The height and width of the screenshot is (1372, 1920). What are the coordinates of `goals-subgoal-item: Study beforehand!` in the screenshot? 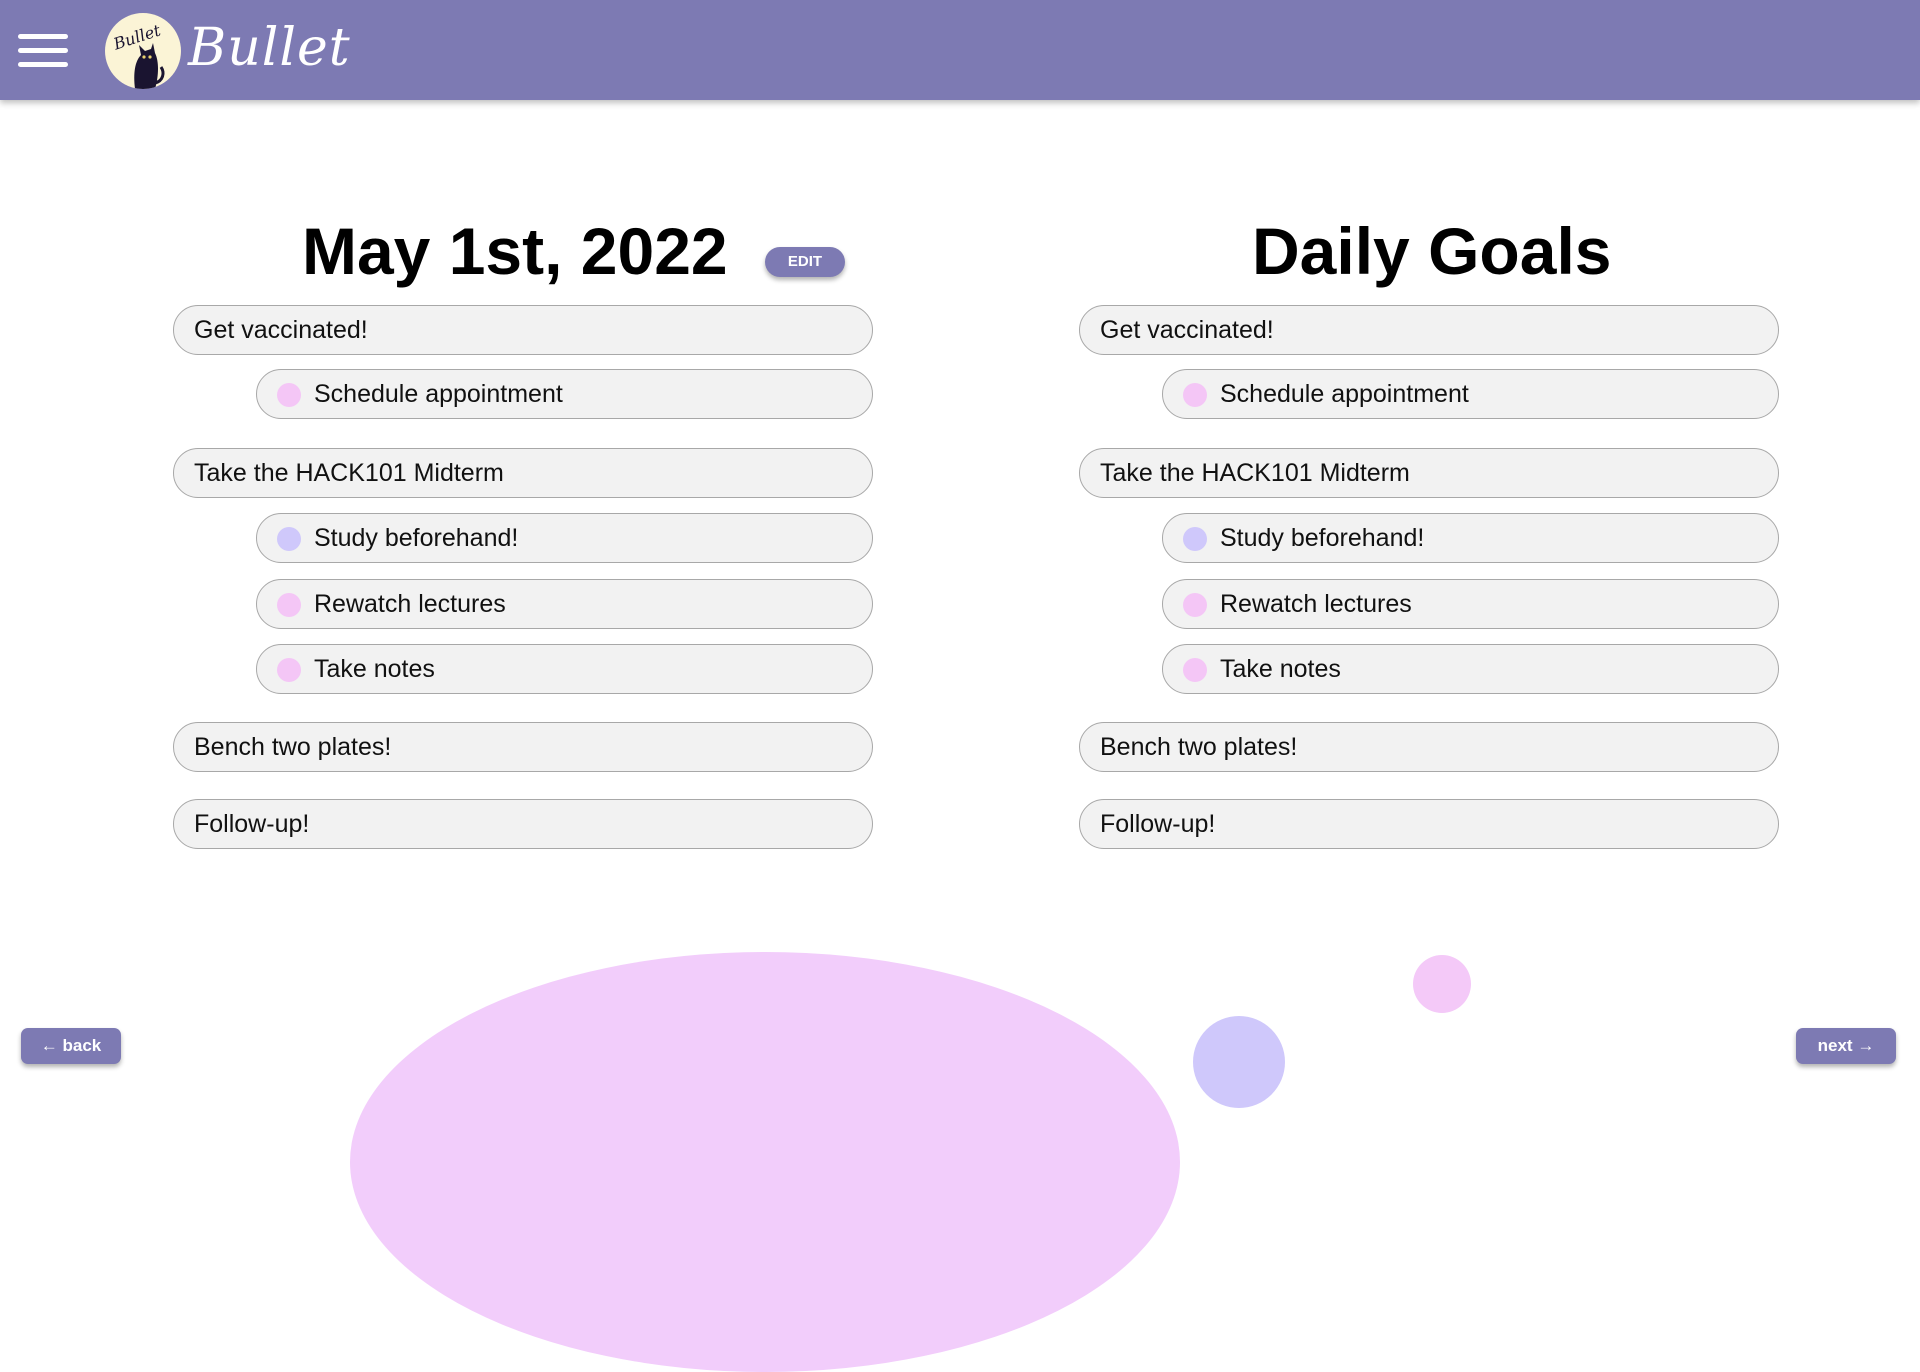 It's located at (1470, 538).